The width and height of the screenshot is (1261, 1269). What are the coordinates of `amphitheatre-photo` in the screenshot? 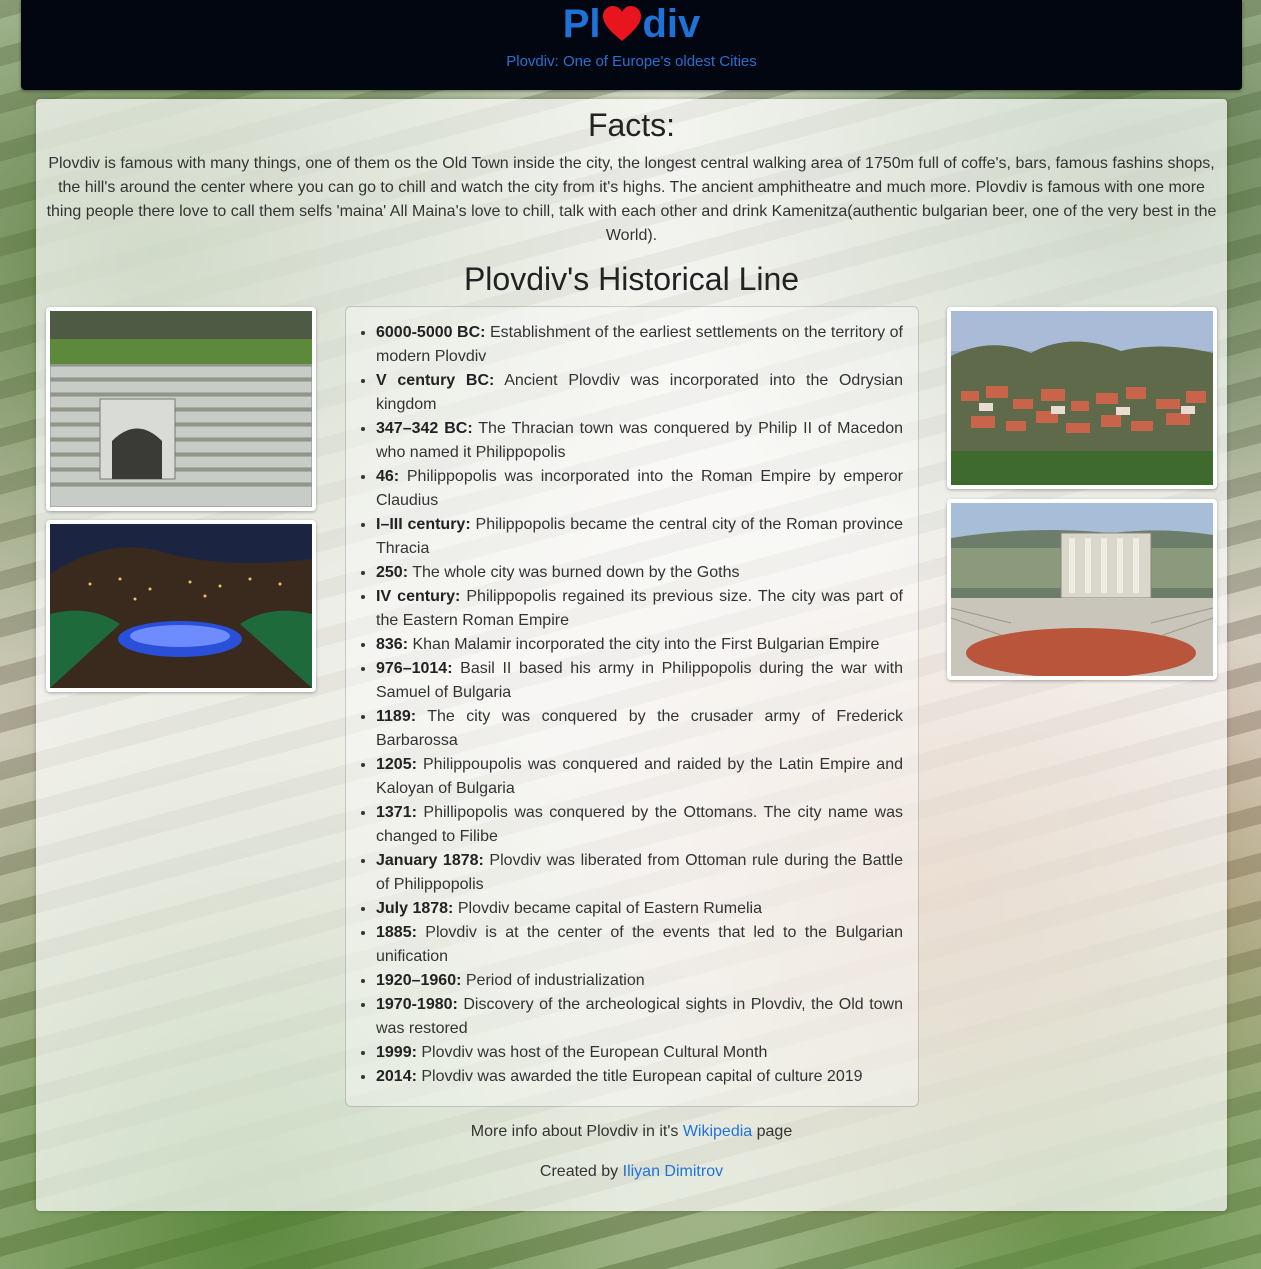 It's located at (181, 409).